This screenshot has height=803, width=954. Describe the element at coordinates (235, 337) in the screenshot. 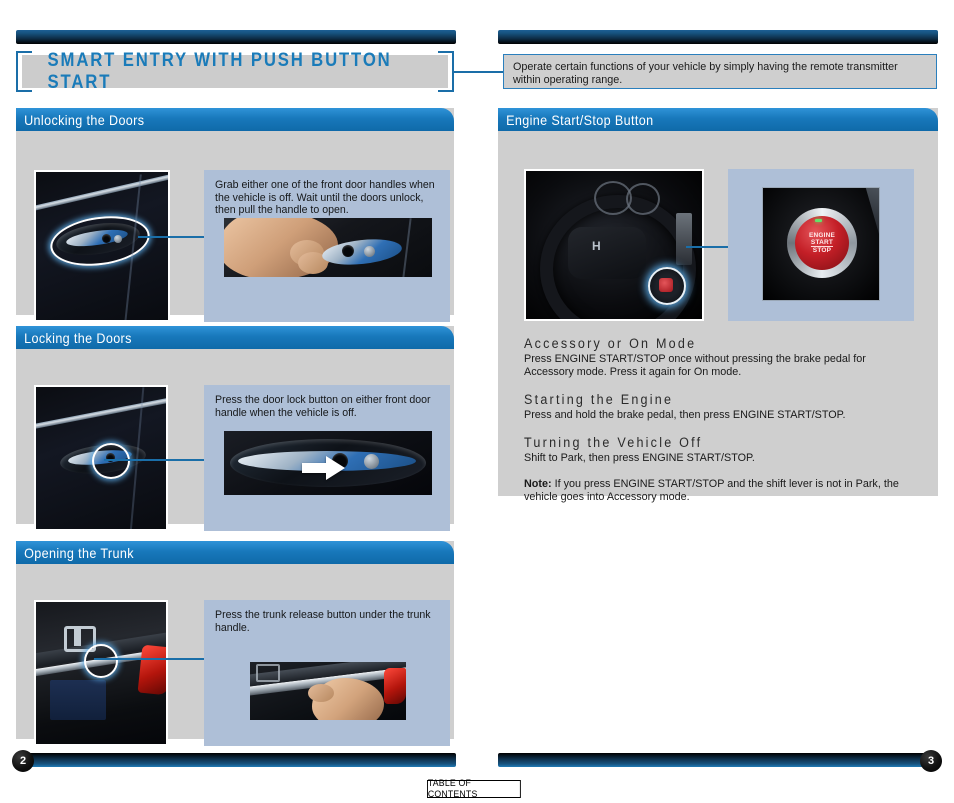

I see `section-header-locking: Locking the Doors` at that location.